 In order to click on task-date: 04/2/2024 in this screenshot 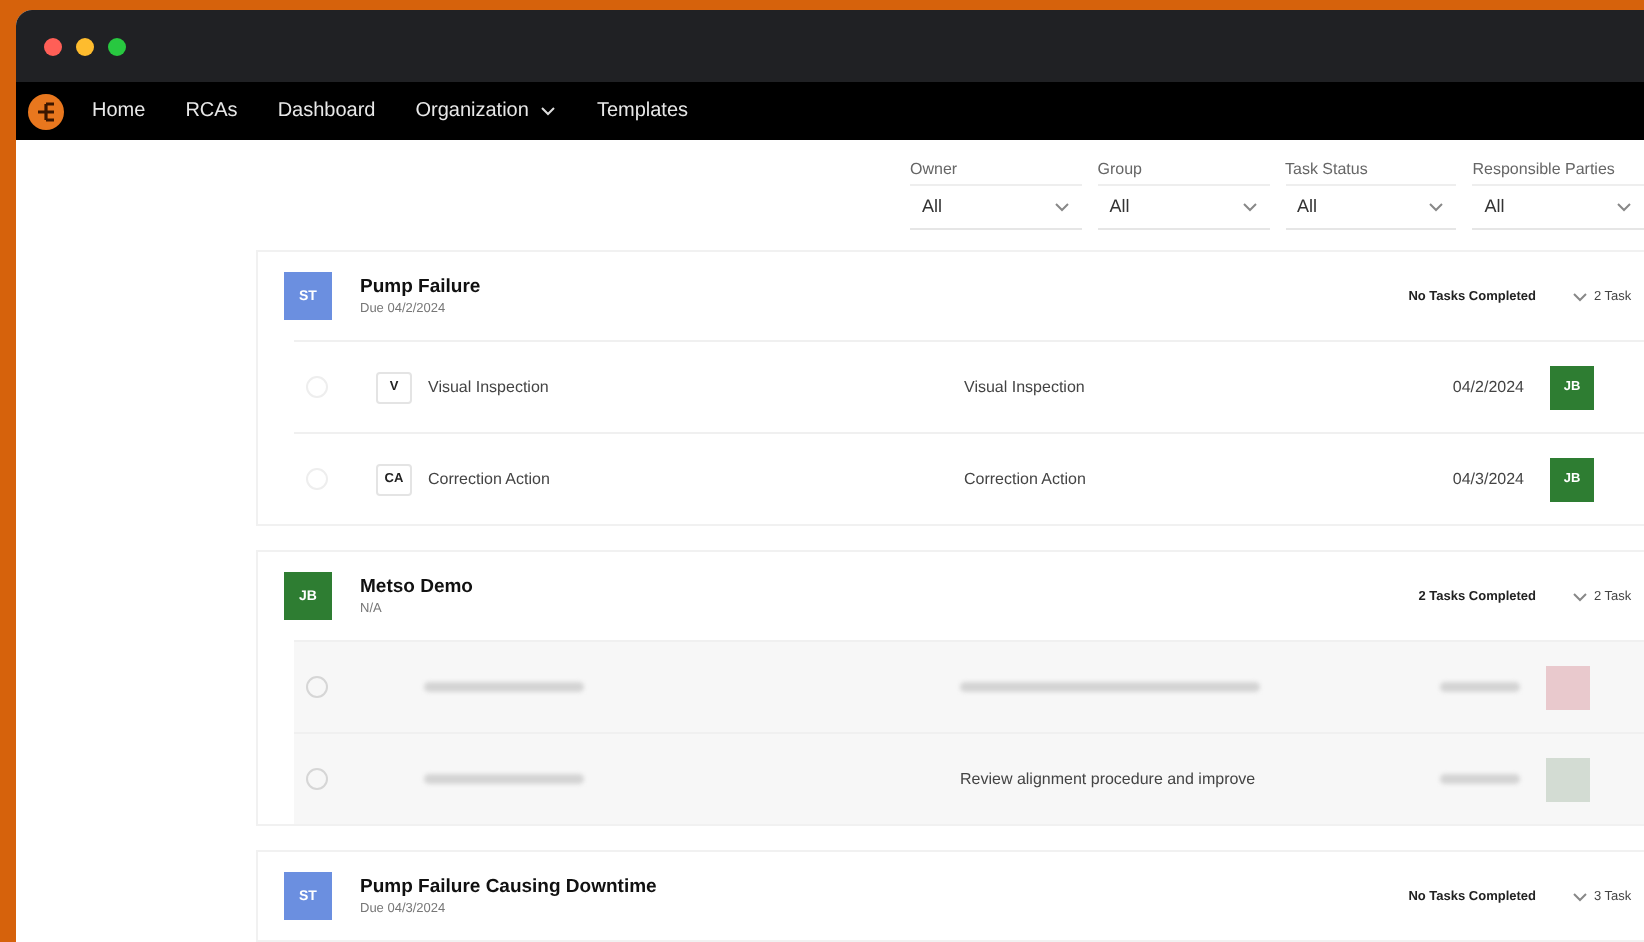, I will do `click(1487, 387)`.